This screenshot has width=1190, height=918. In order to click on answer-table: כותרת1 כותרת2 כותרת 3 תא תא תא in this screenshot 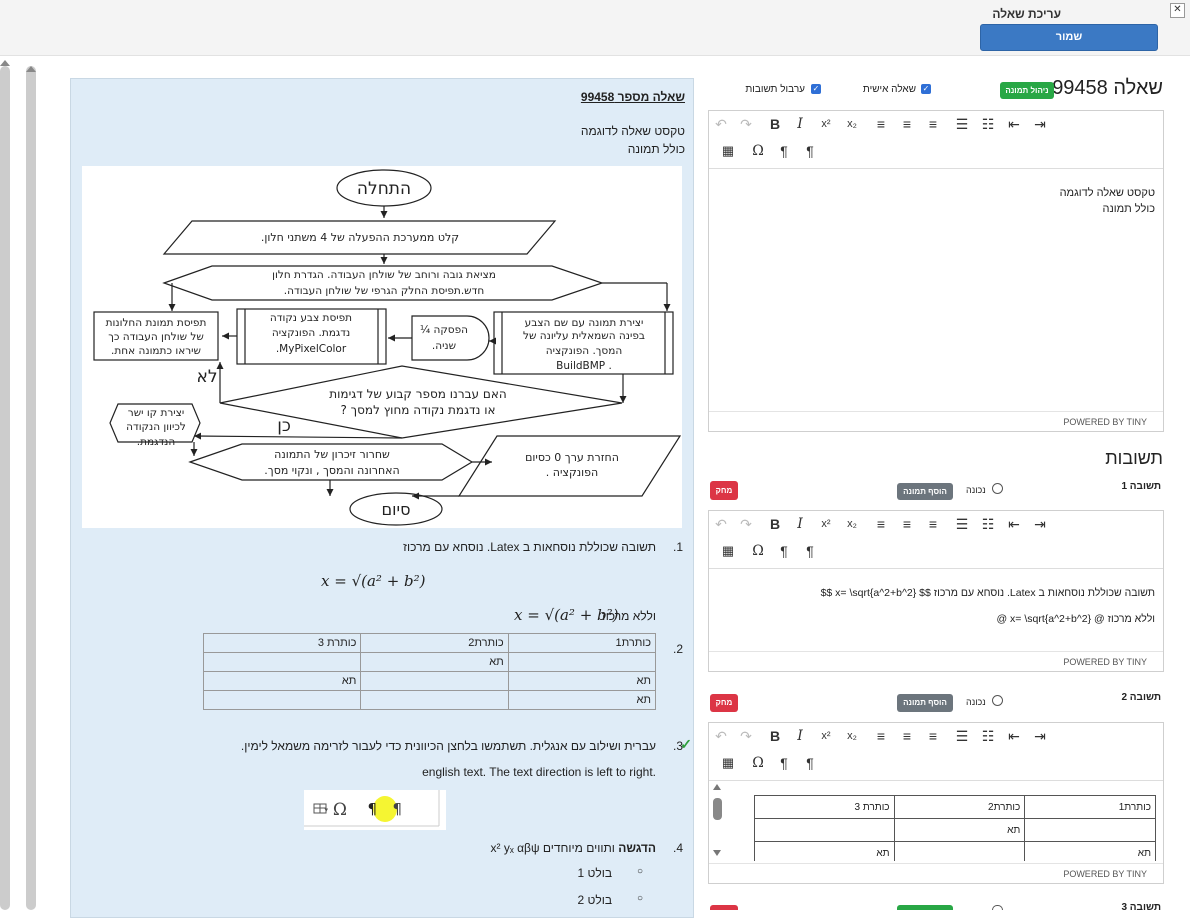, I will do `click(955, 828)`.